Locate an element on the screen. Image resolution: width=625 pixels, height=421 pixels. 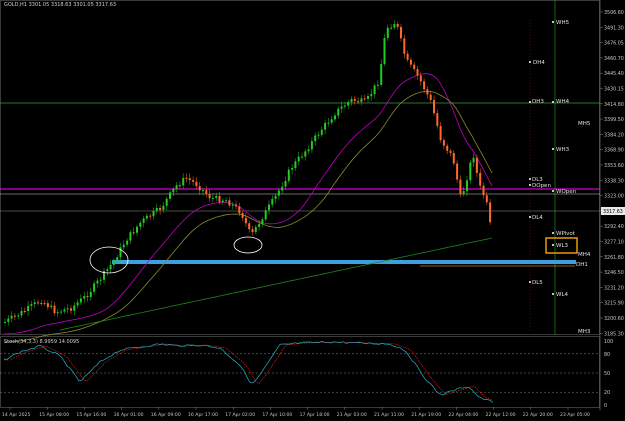
time-tick-label: 21 Apr 11:00 is located at coordinates (389, 415).